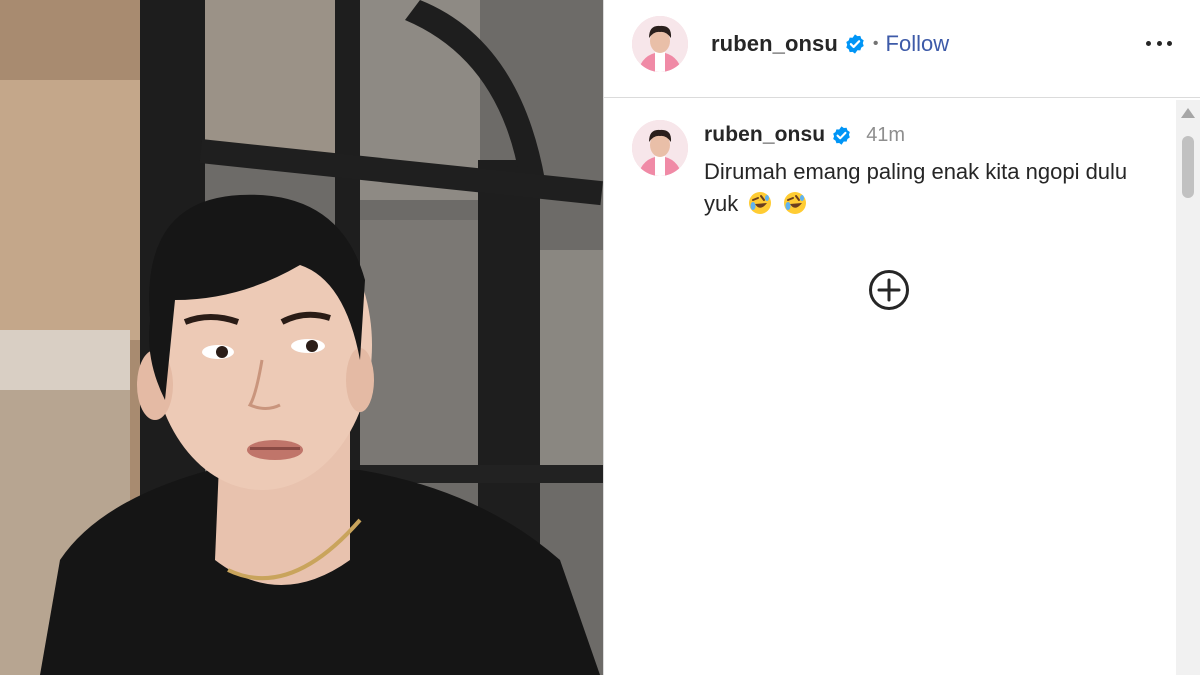 This screenshot has height=675, width=1200. What do you see at coordinates (918, 44) in the screenshot?
I see `follow-button: Follow` at bounding box center [918, 44].